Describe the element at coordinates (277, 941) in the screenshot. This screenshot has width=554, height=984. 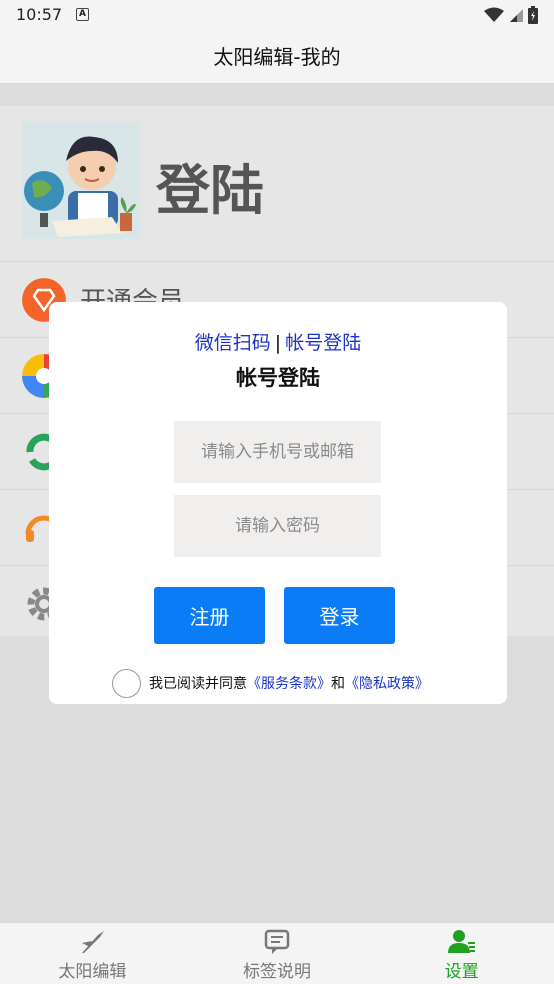
I see `message-icon` at that location.